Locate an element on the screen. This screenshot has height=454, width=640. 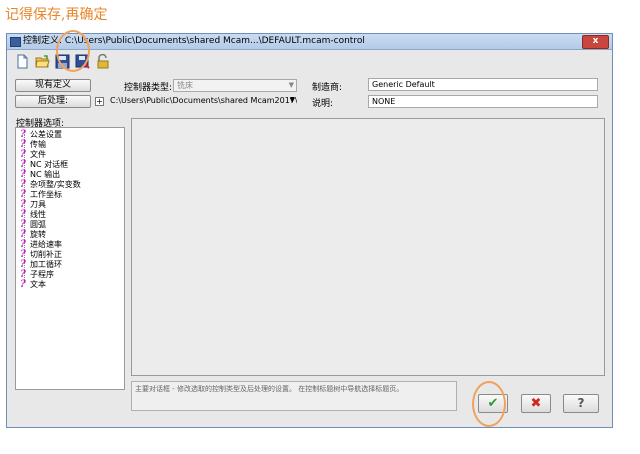
controller-type-value: 铣床 is located at coordinates (185, 85).